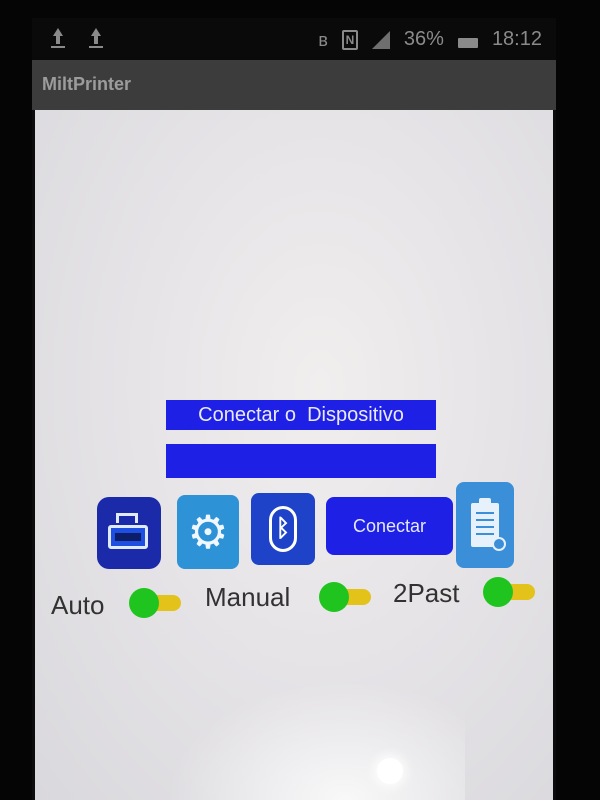  Describe the element at coordinates (294, 85) in the screenshot. I see `action-bar: MiltPrinter` at that location.